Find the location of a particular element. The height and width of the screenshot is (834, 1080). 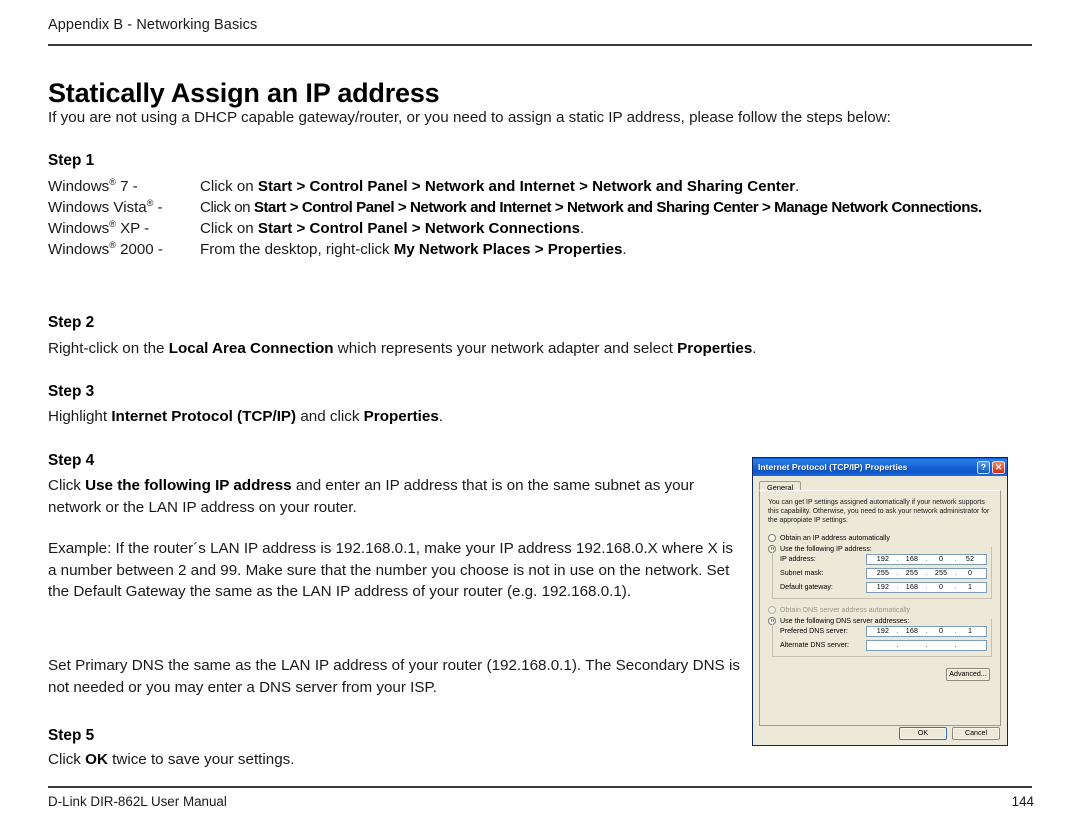

text-fragment: and click is located at coordinates (330, 416).